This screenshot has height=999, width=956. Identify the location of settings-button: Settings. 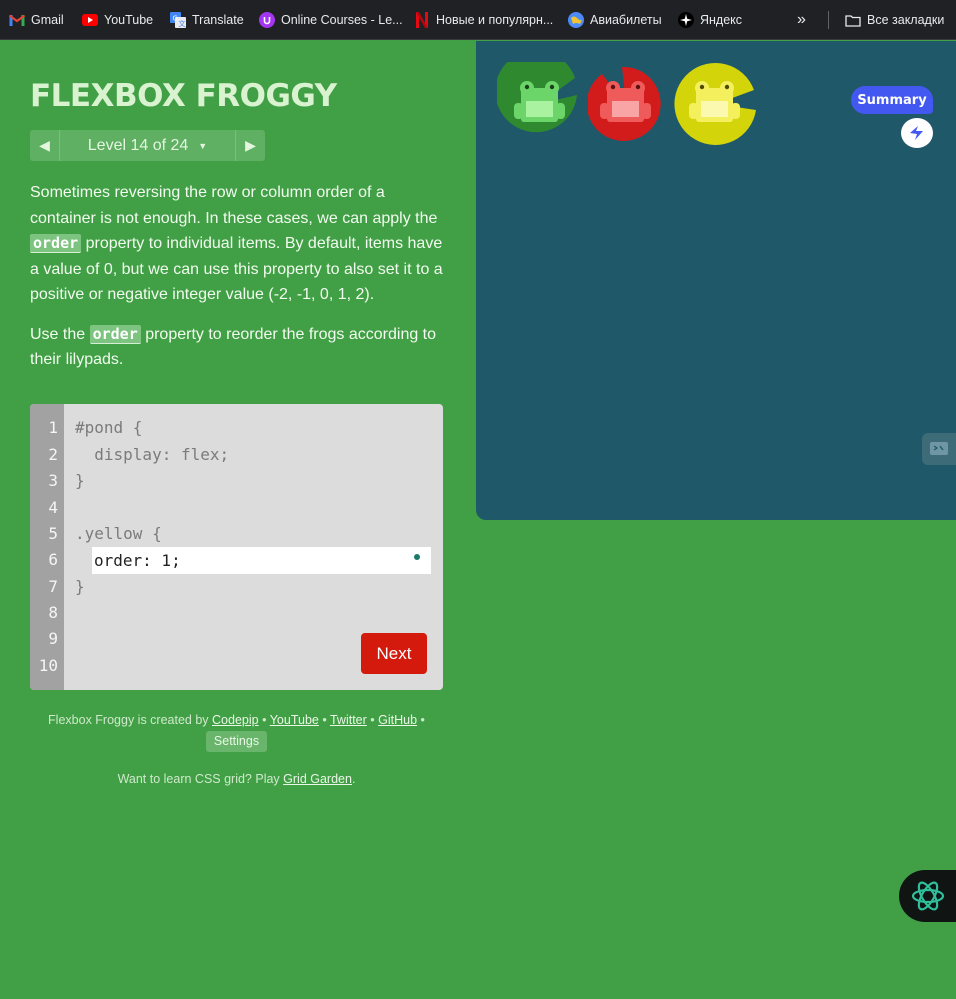
(236, 741).